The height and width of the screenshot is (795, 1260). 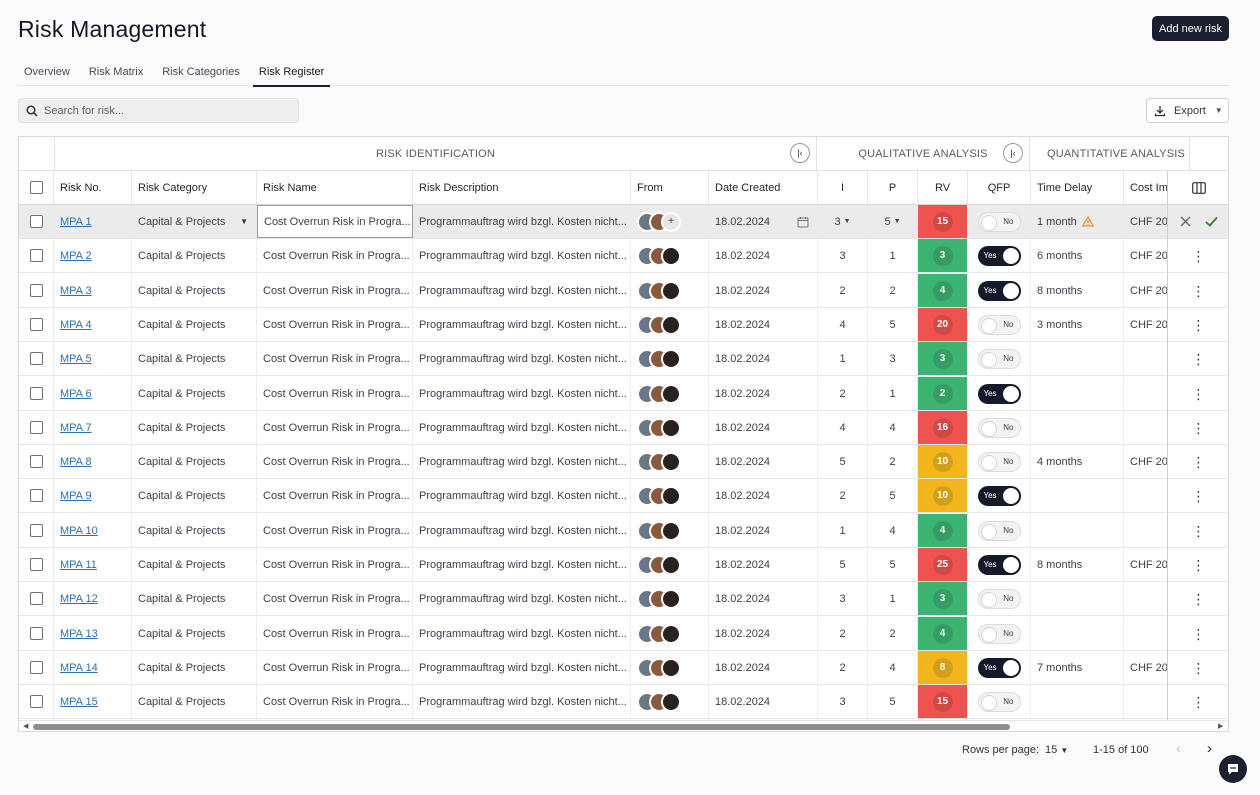 What do you see at coordinates (1187, 110) in the screenshot?
I see `export-button: Export ▼` at bounding box center [1187, 110].